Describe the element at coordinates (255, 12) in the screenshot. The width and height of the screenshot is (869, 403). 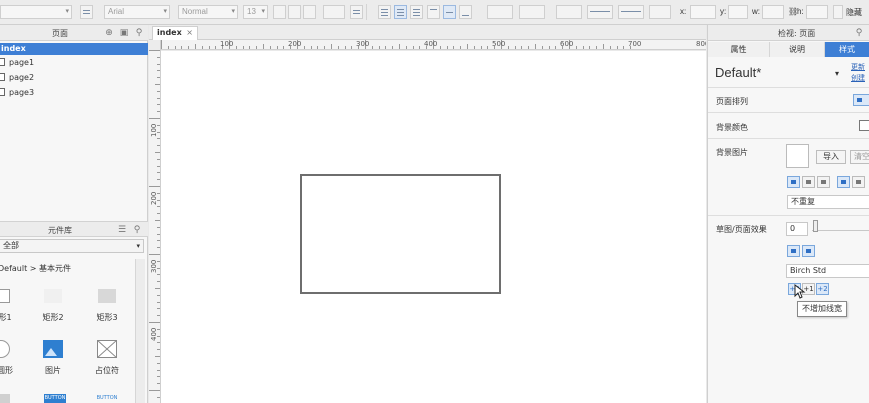
I see `font-size-select: 13 ▾` at that location.